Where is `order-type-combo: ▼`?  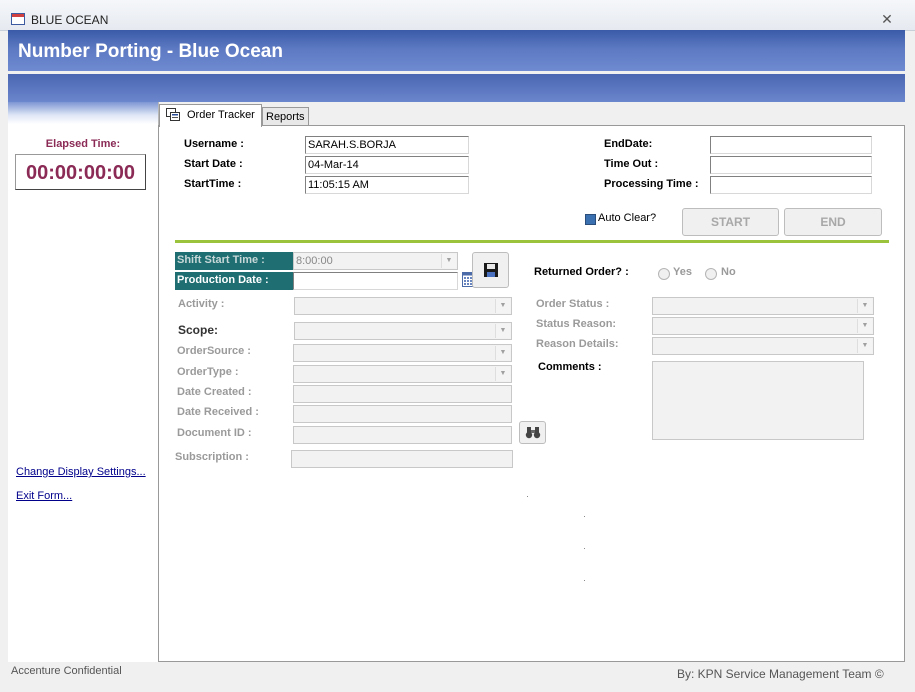
order-type-combo: ▼ is located at coordinates (402, 374).